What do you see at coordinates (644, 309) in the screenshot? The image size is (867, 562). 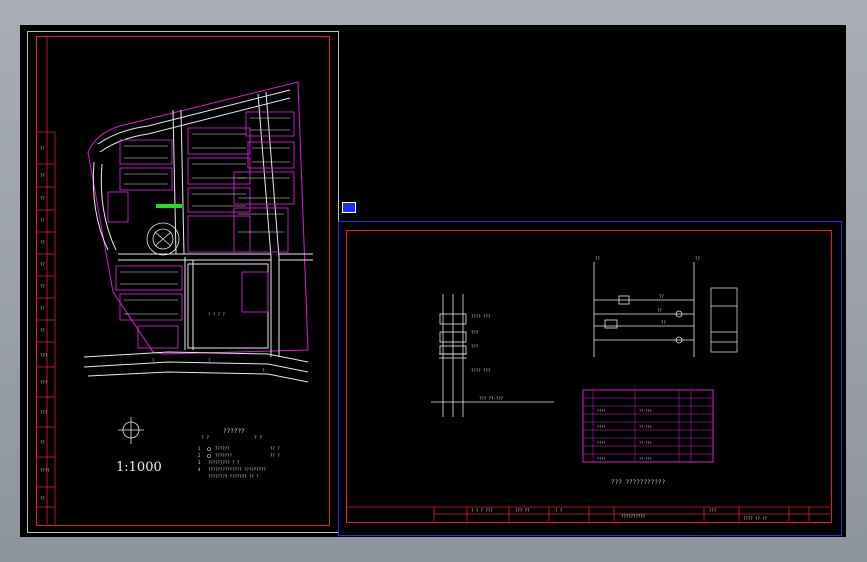 I see `control-ladder` at bounding box center [644, 309].